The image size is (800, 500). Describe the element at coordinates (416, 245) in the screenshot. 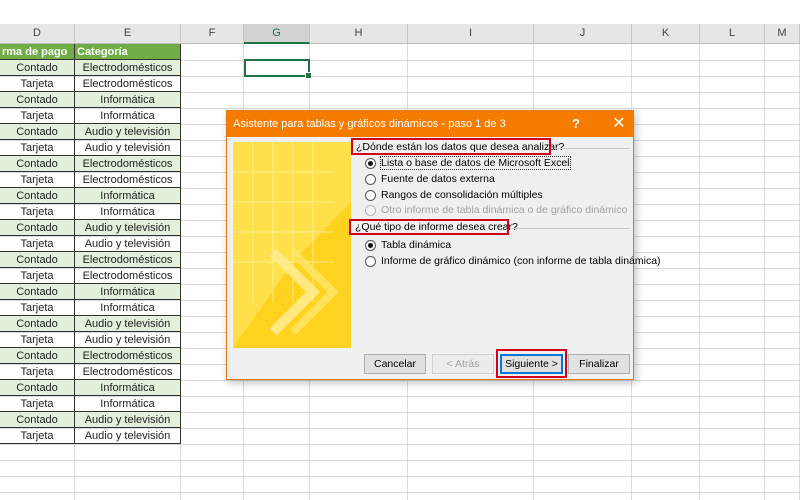

I see `report-option-label: Tabla dinámica` at that location.